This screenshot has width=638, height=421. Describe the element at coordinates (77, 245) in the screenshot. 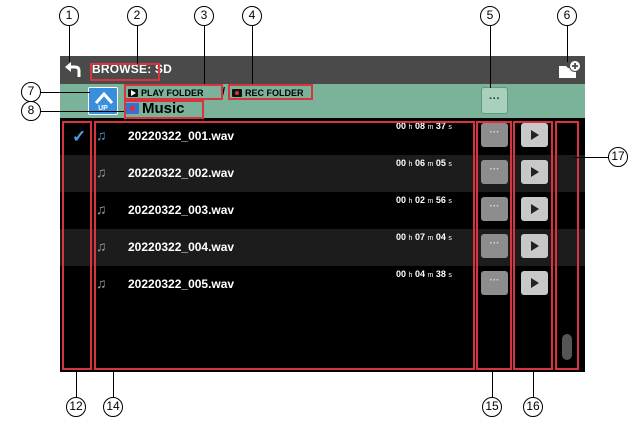

I see `checkmark-column-outline` at that location.